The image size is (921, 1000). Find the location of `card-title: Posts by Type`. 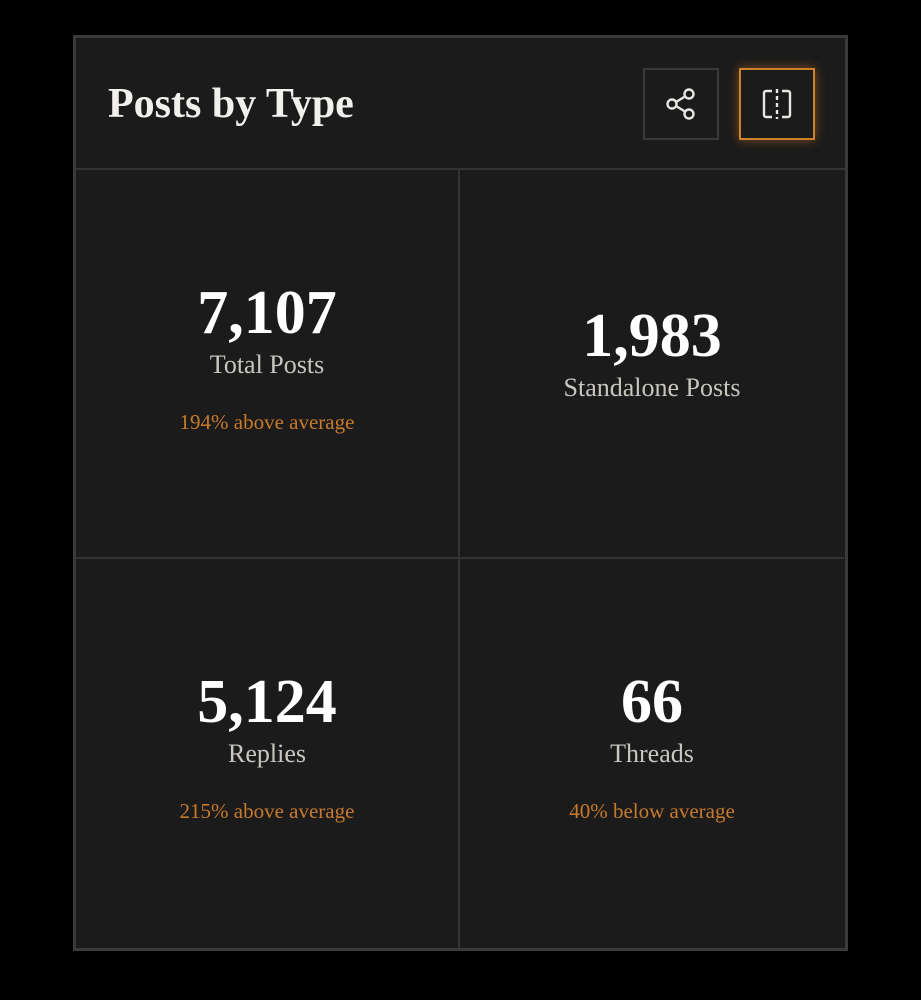

card-title: Posts by Type is located at coordinates (231, 104).